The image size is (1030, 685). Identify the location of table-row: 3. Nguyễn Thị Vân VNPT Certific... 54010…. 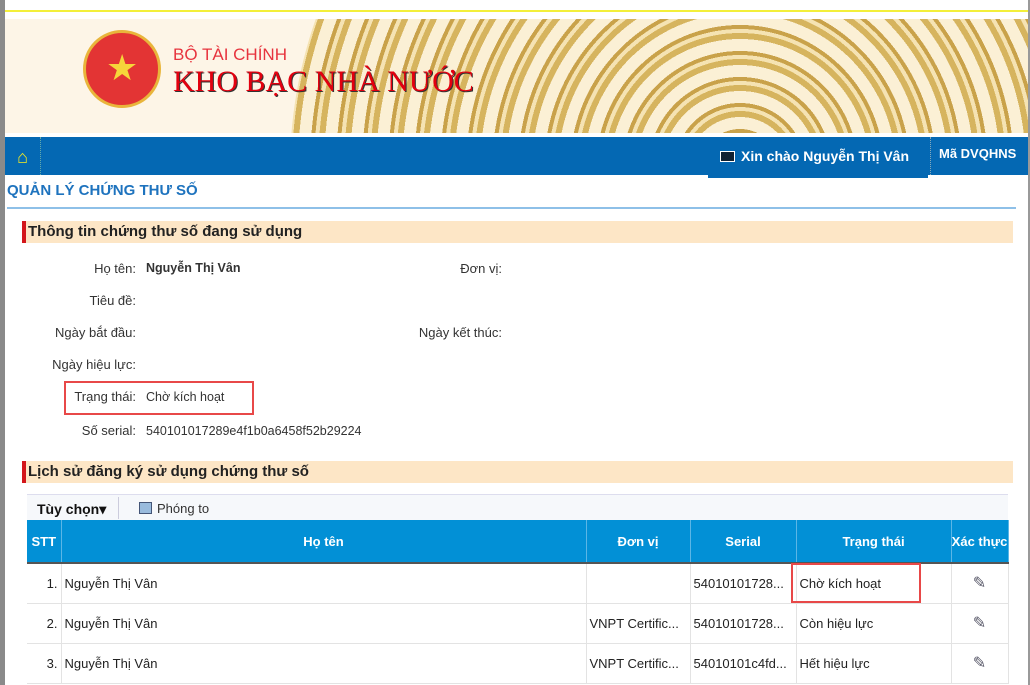
(518, 663).